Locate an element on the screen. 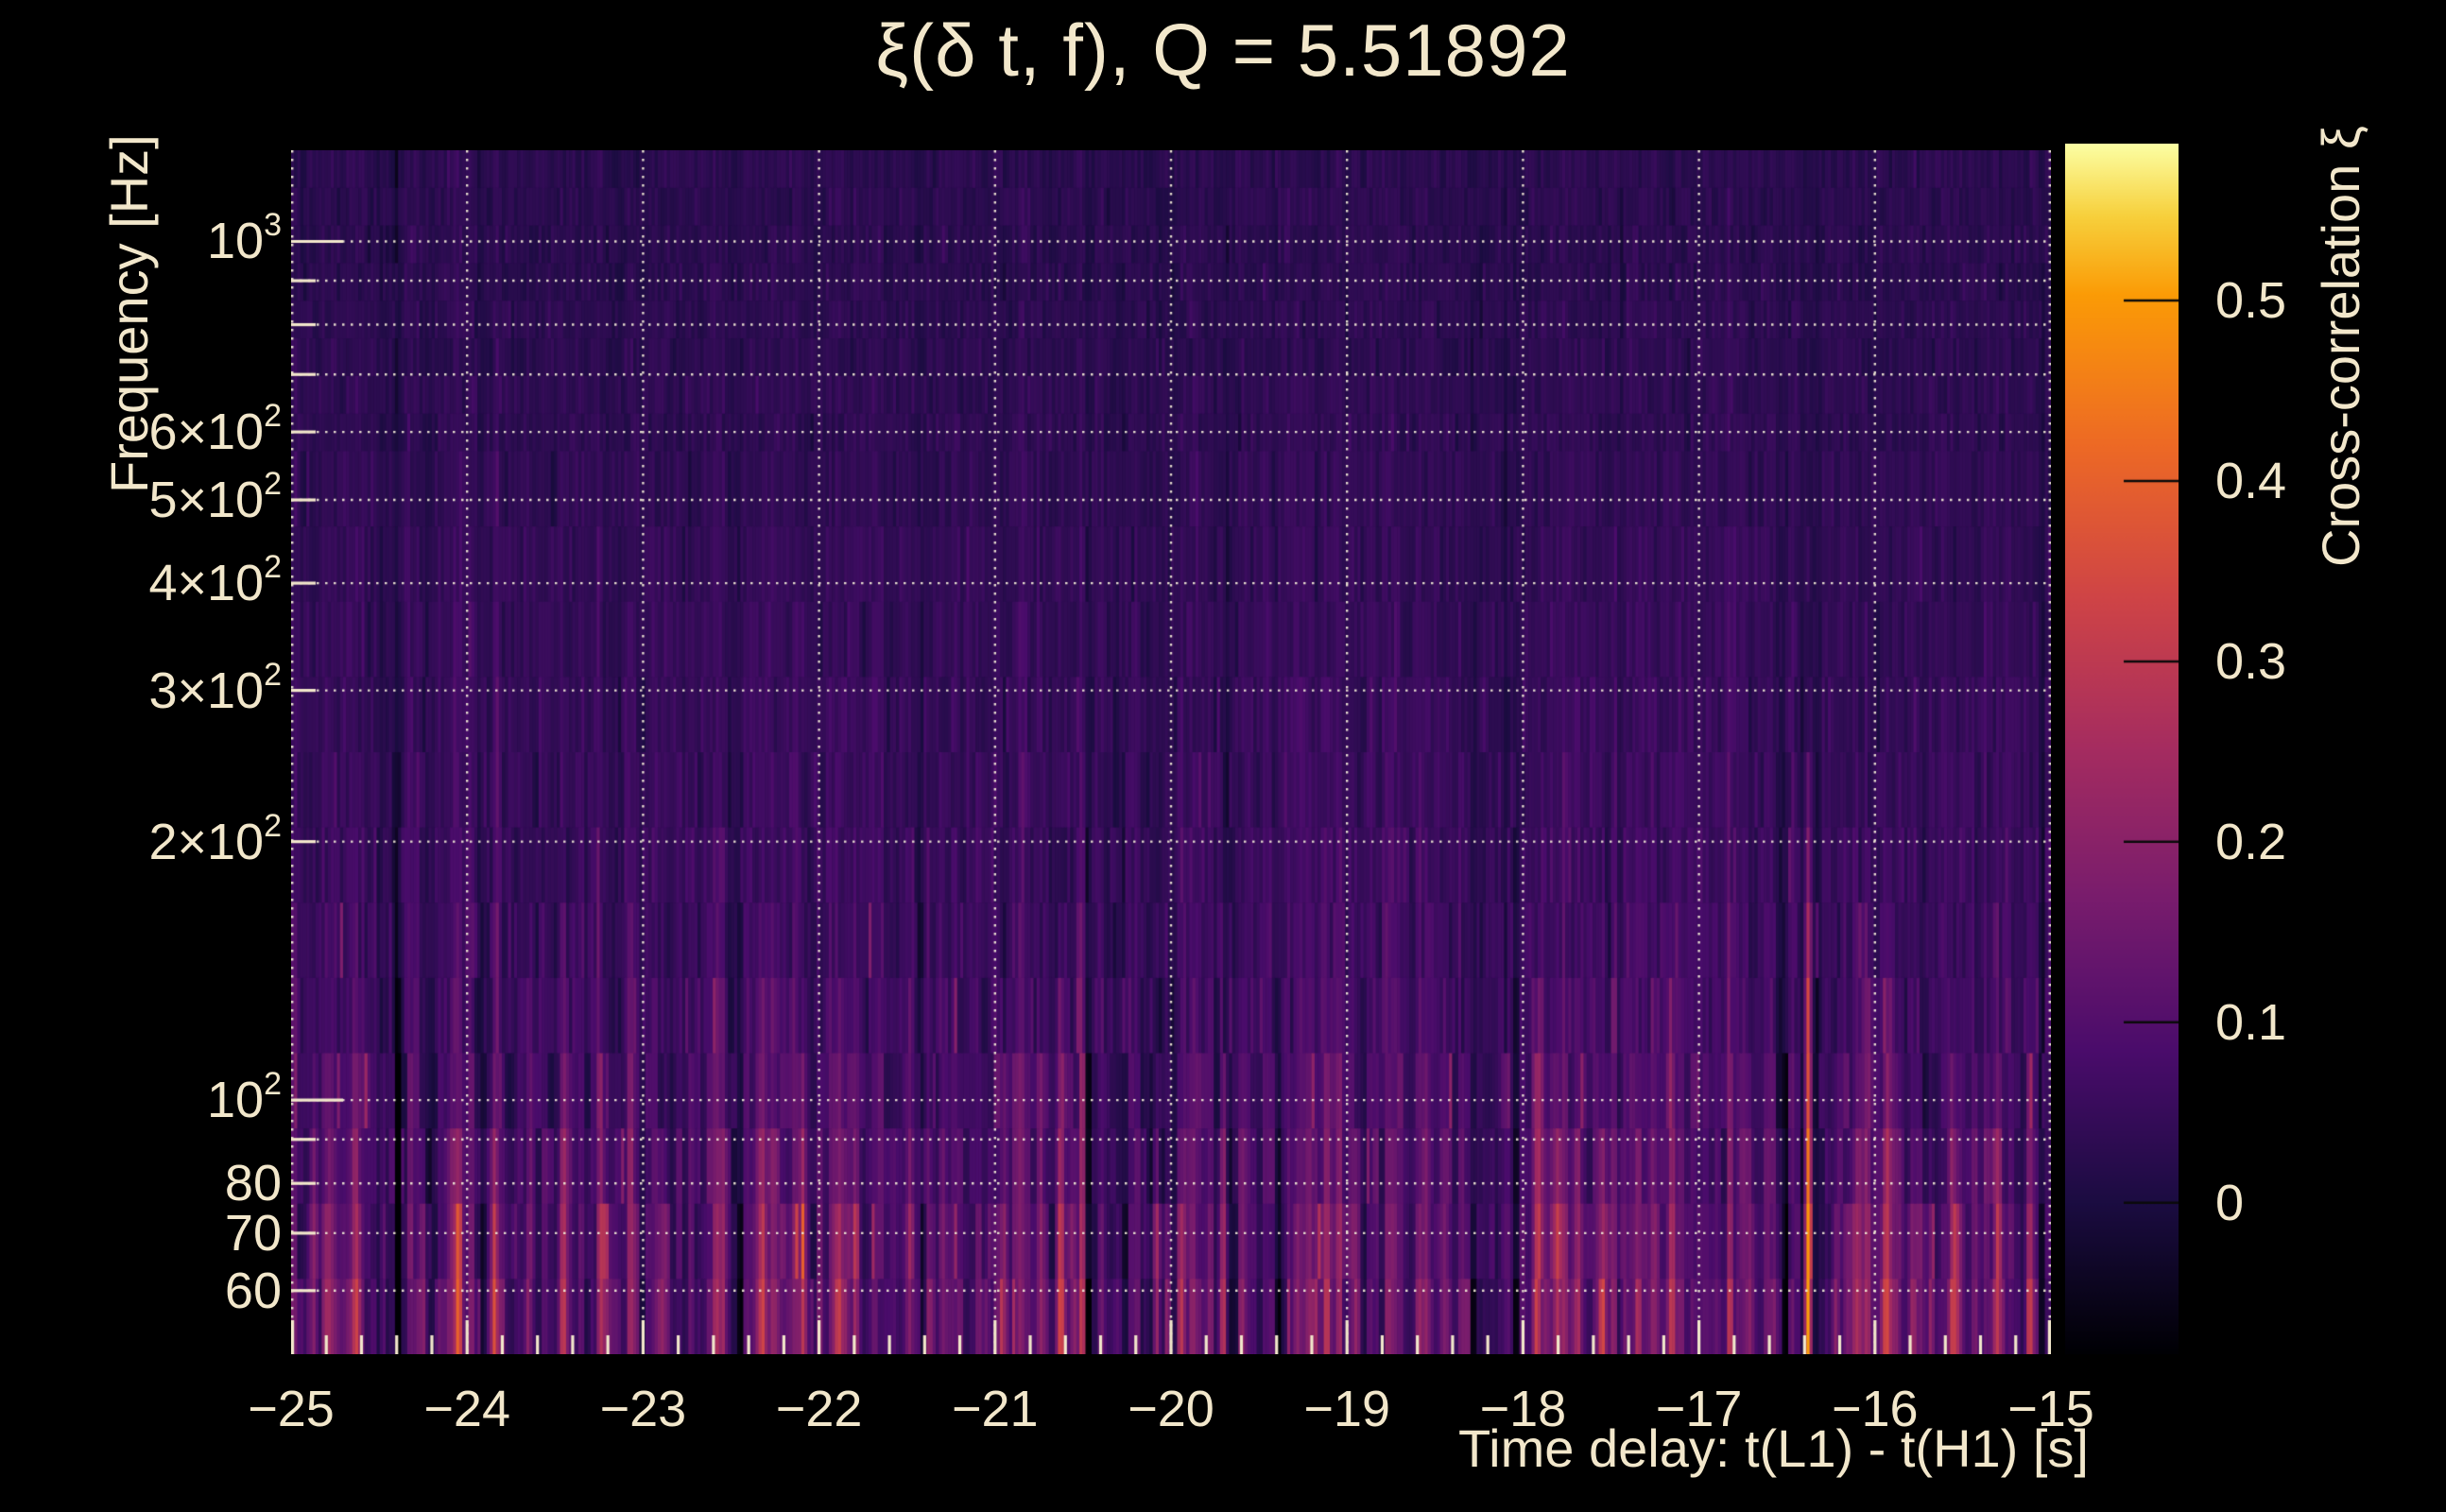 This screenshot has height=1512, width=2446. y-tick-label: 3×102 is located at coordinates (215, 687).